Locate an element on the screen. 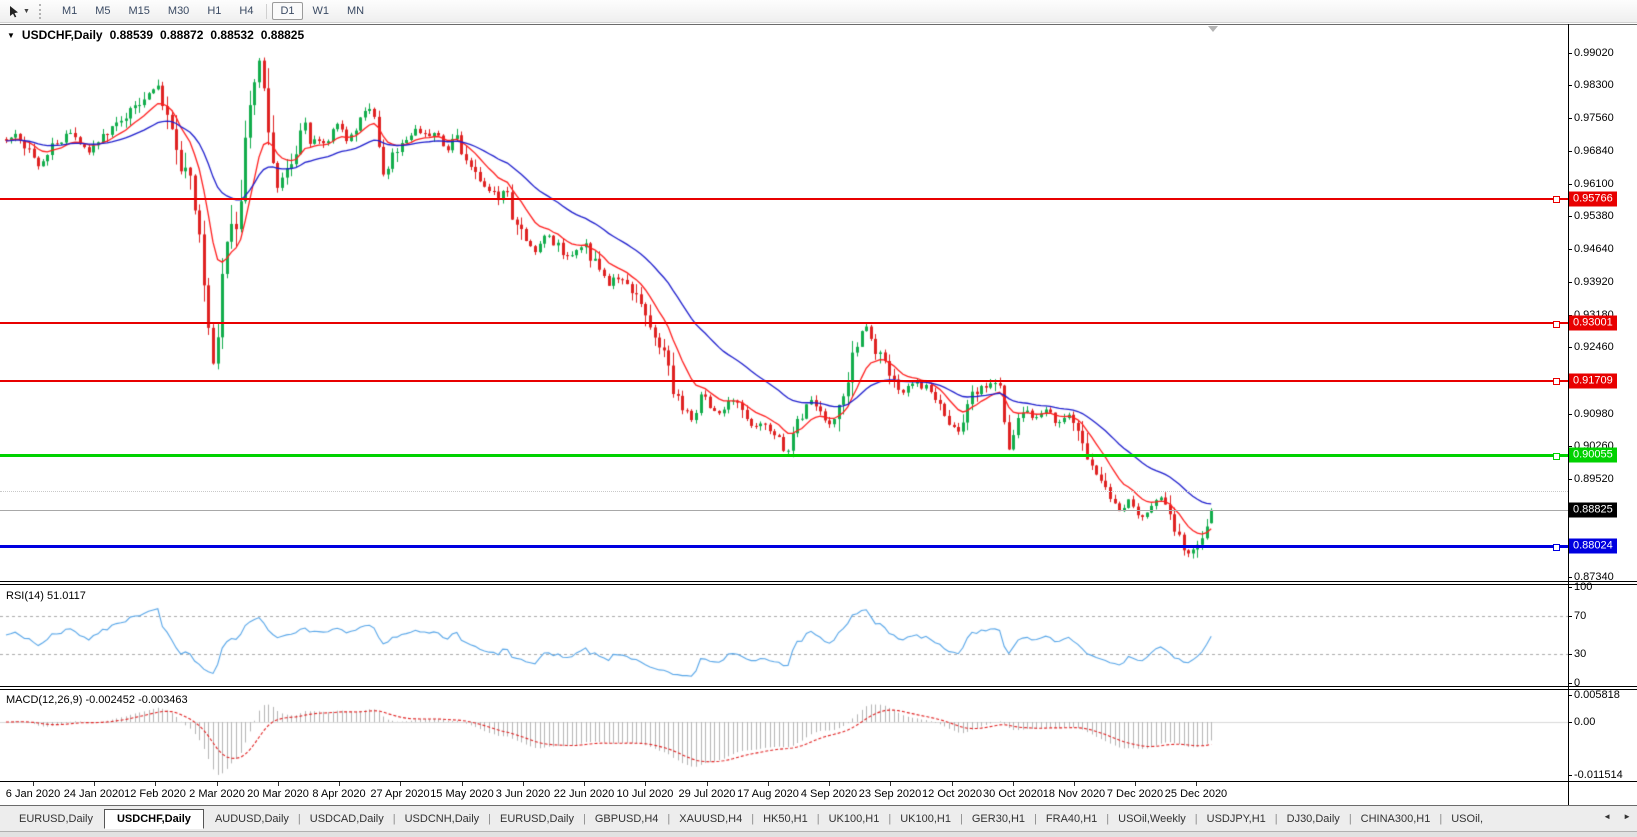 This screenshot has height=837, width=1637. date-label: 25 Dec 2020 is located at coordinates (1196, 794).